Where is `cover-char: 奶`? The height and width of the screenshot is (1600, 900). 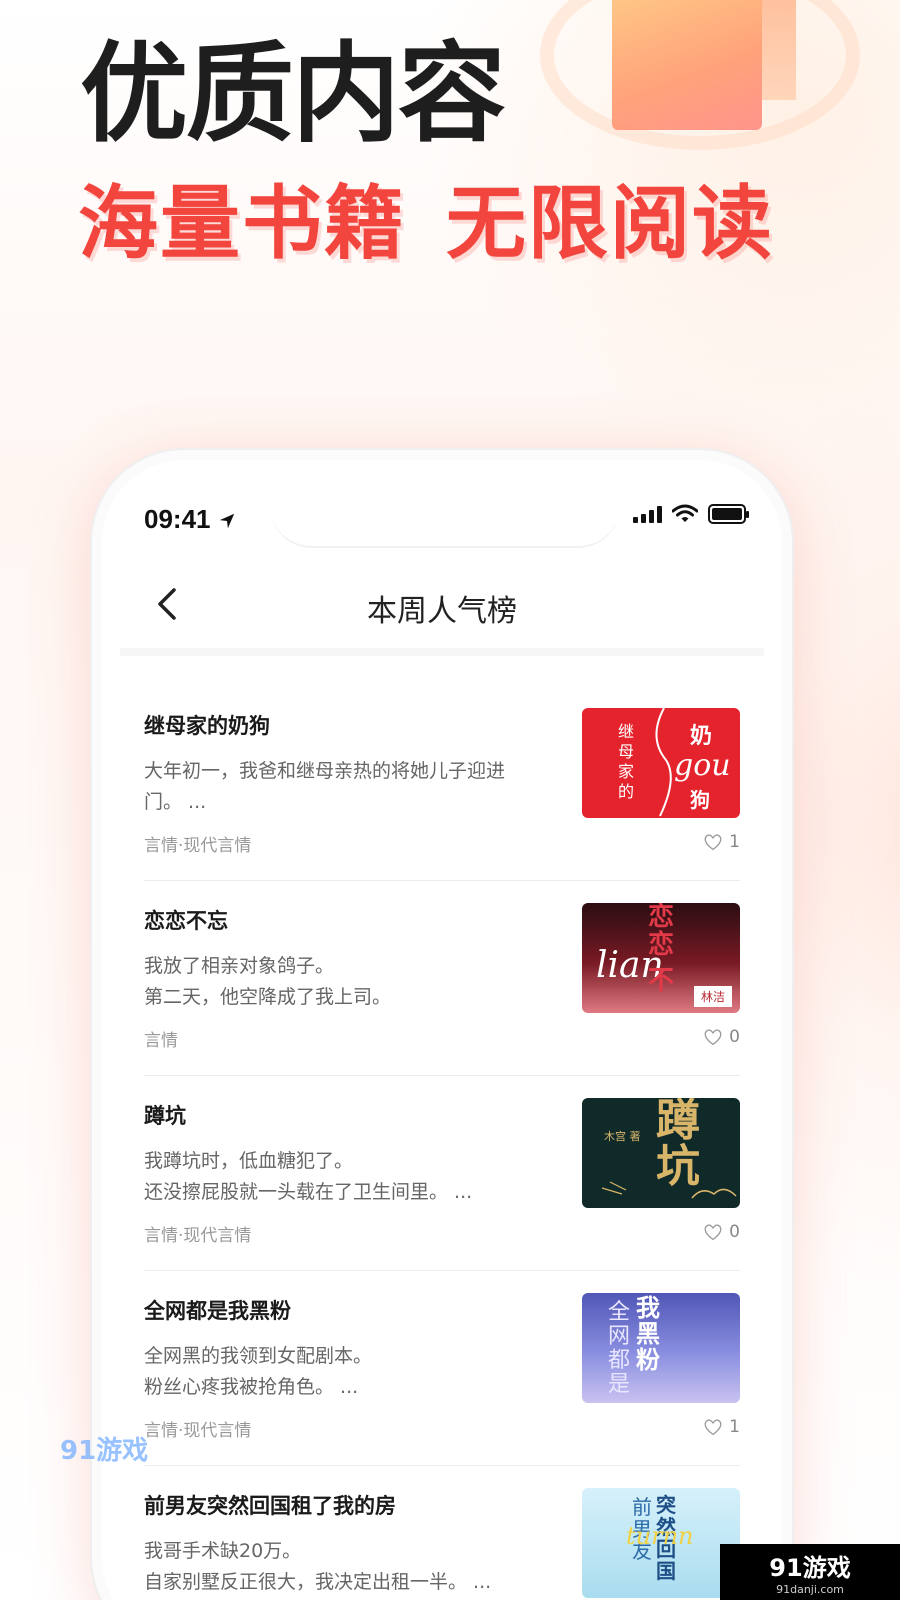
cover-char: 奶 is located at coordinates (701, 736).